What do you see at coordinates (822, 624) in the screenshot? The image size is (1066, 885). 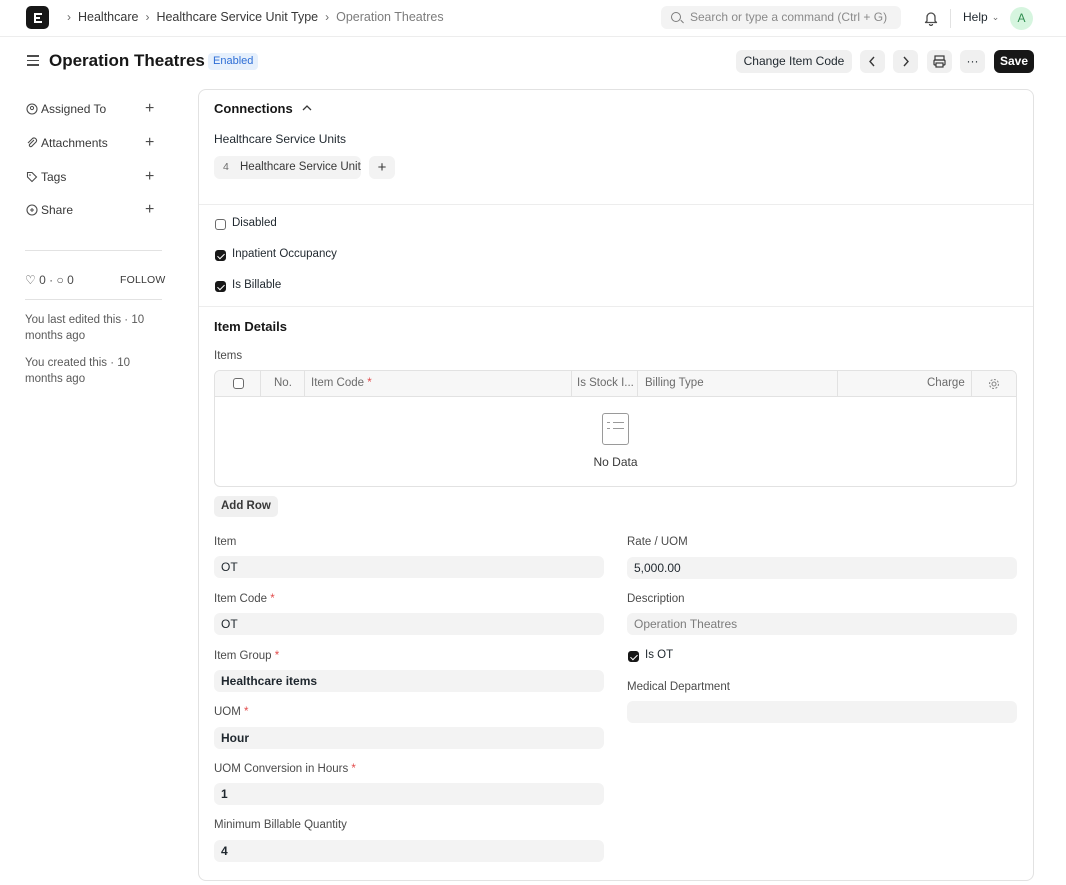 I see `description-field: Operation Theatres` at bounding box center [822, 624].